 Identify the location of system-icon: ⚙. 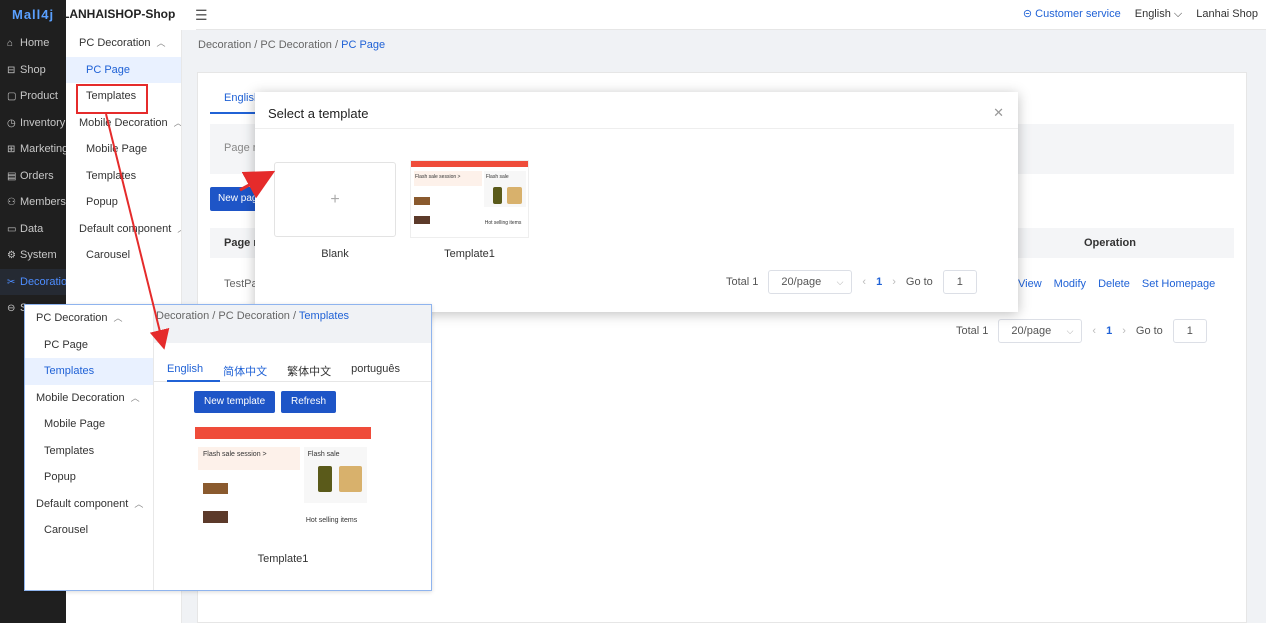
(11, 255).